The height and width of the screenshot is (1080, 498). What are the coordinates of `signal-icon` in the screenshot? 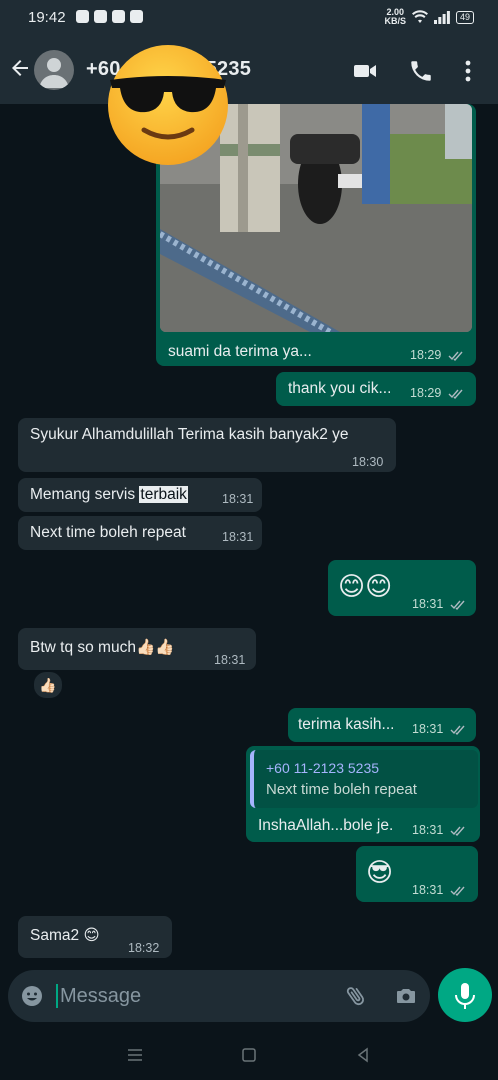 It's located at (441, 17).